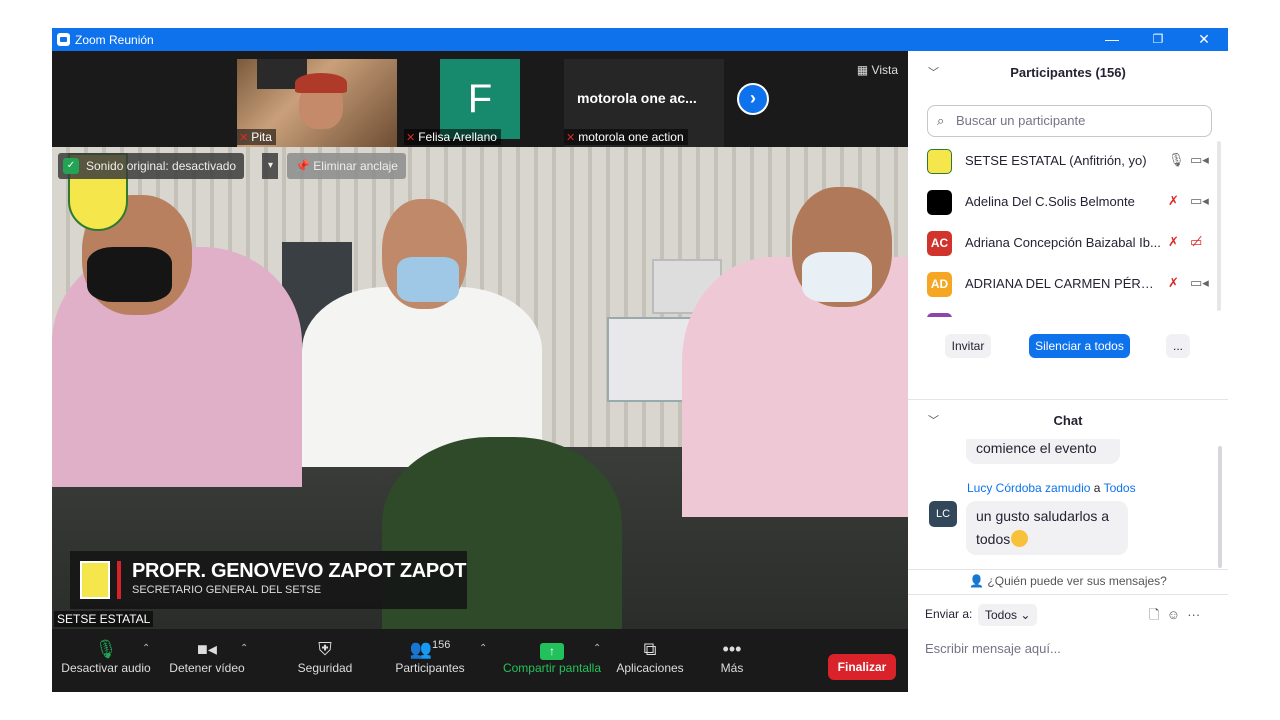 Image resolution: width=1280 pixels, height=720 pixels. I want to click on participant-row: Adelina Del C.Solis Belmonte ✗ ▭◂, so click(1063, 202).